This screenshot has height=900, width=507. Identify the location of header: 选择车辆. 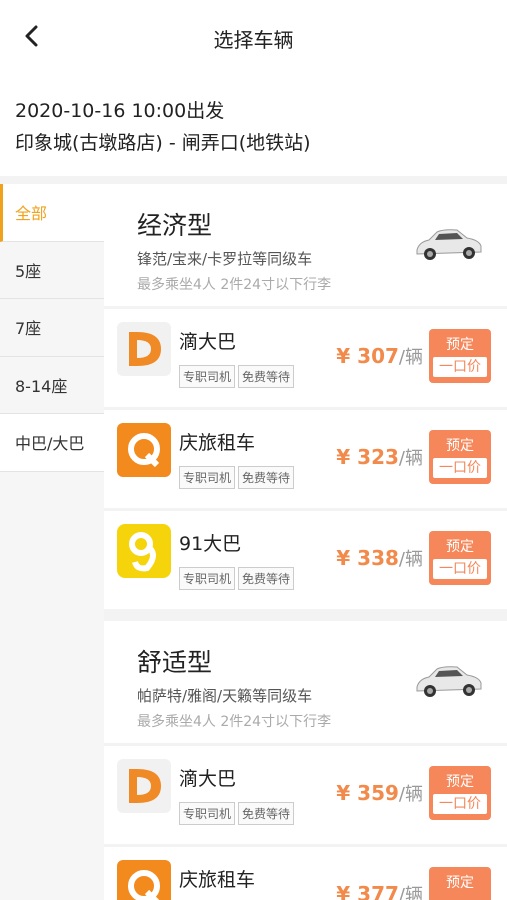
(253, 38).